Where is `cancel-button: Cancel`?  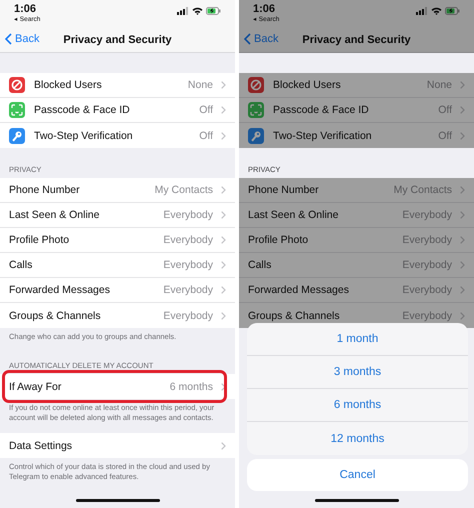 cancel-button: Cancel is located at coordinates (357, 475).